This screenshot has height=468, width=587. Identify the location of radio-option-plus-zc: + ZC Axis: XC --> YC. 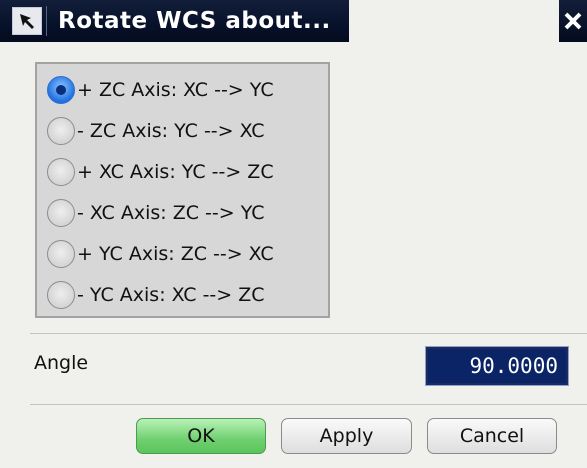
(160, 90).